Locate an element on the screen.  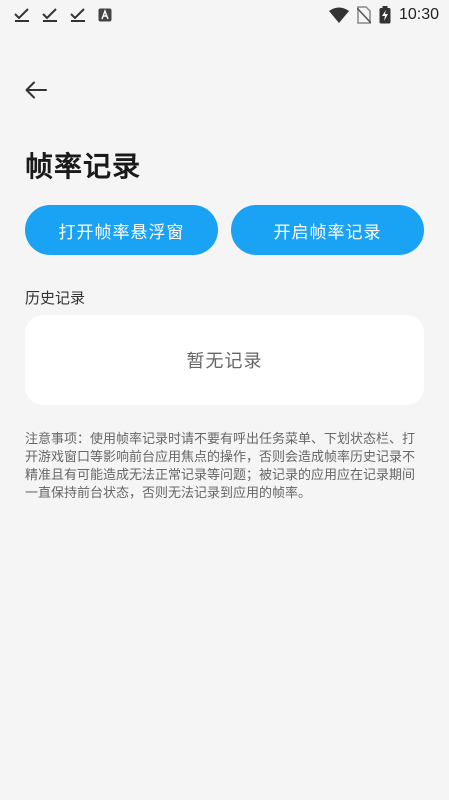
app-icon is located at coordinates (105, 15).